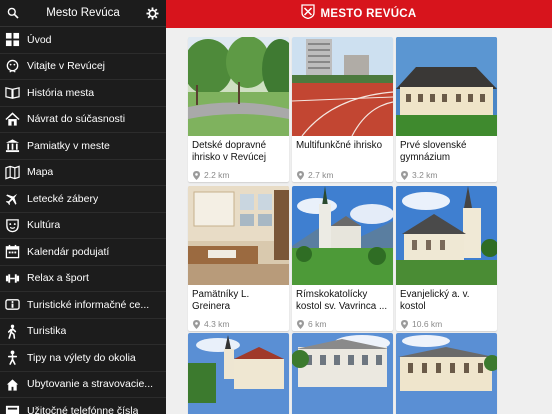  What do you see at coordinates (427, 324) in the screenshot?
I see `distance-value: 10.6 km` at bounding box center [427, 324].